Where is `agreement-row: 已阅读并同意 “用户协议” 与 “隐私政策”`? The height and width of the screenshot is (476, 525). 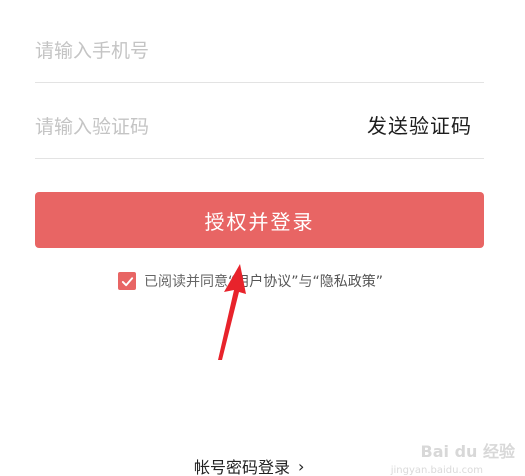 agreement-row: 已阅读并同意 “用户协议” 与 “隐私政策” is located at coordinates (250, 281).